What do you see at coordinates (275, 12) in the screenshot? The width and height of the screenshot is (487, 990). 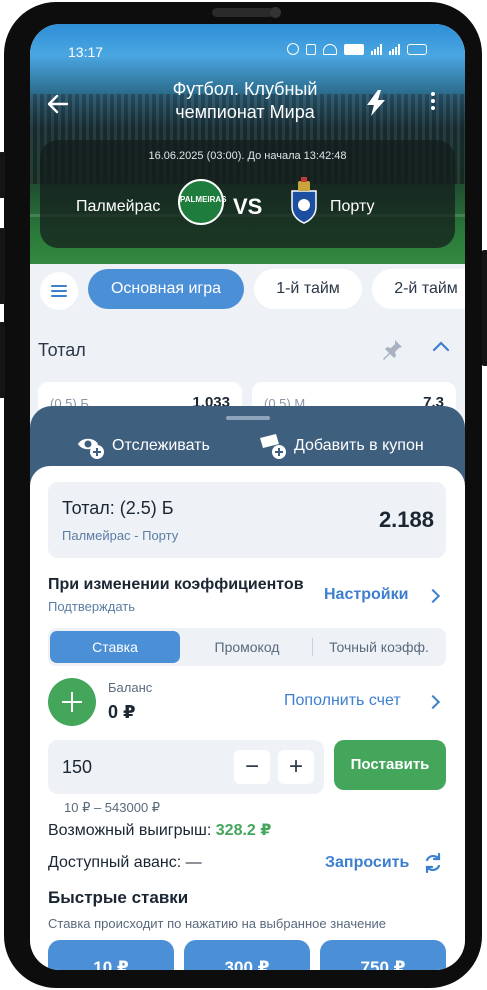 I see `phone-camera` at bounding box center [275, 12].